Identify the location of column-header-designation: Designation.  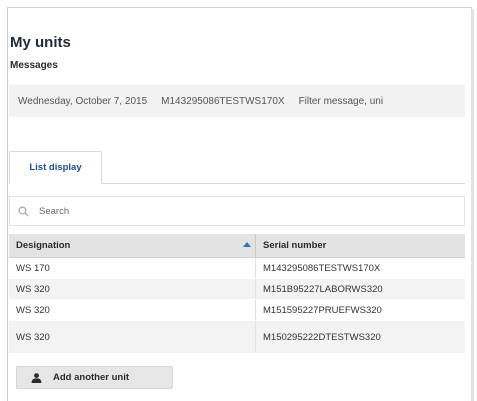
(132, 245).